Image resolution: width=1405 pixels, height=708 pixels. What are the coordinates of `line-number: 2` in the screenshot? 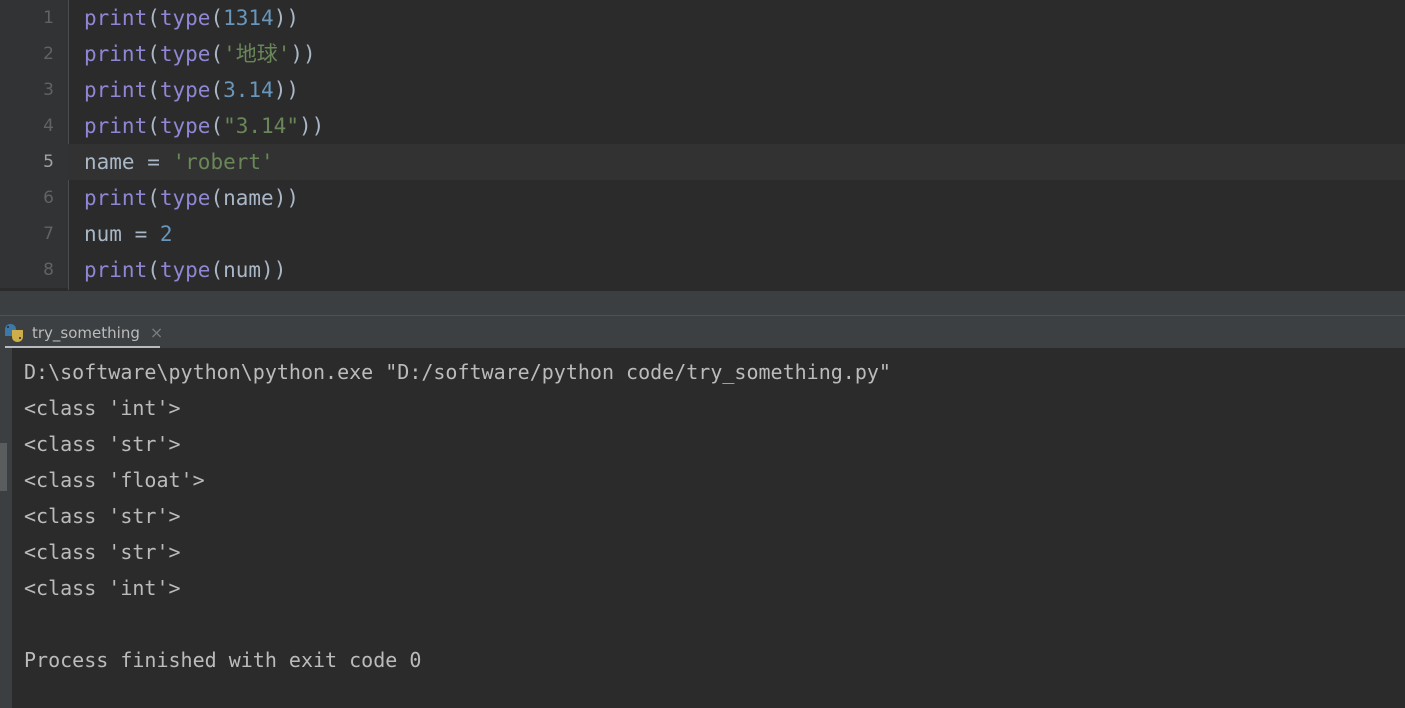 It's located at (34, 54).